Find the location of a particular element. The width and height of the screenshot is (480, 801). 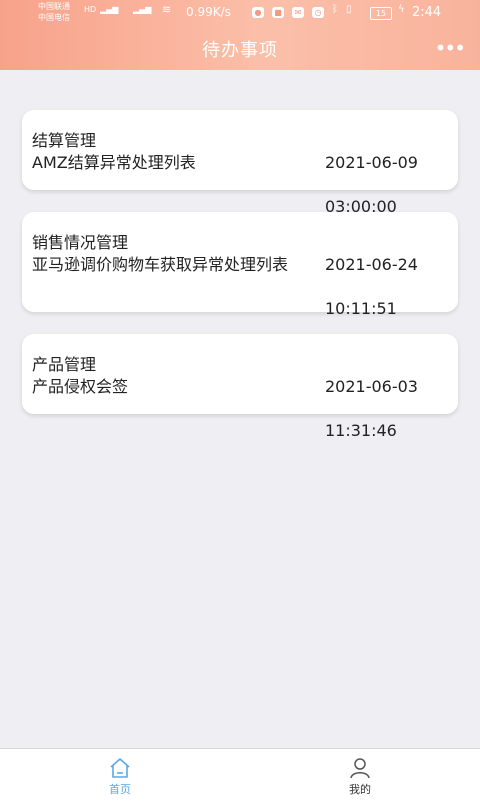

tab-home: 首页 is located at coordinates (120, 777).